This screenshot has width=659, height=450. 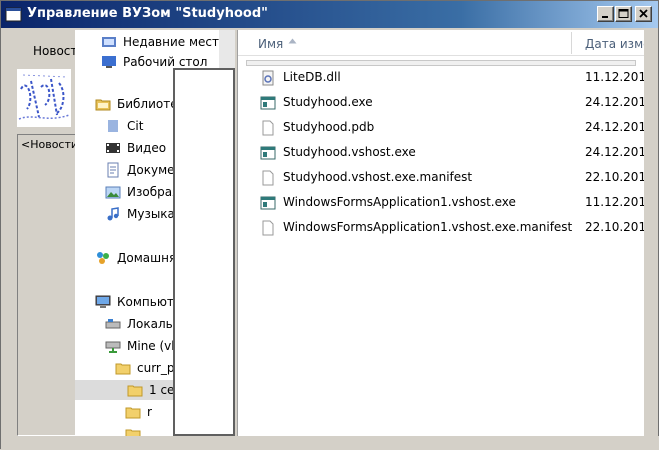 I want to click on file-row: Studyhood.vshost.exe 24.12.201, so click(x=441, y=153).